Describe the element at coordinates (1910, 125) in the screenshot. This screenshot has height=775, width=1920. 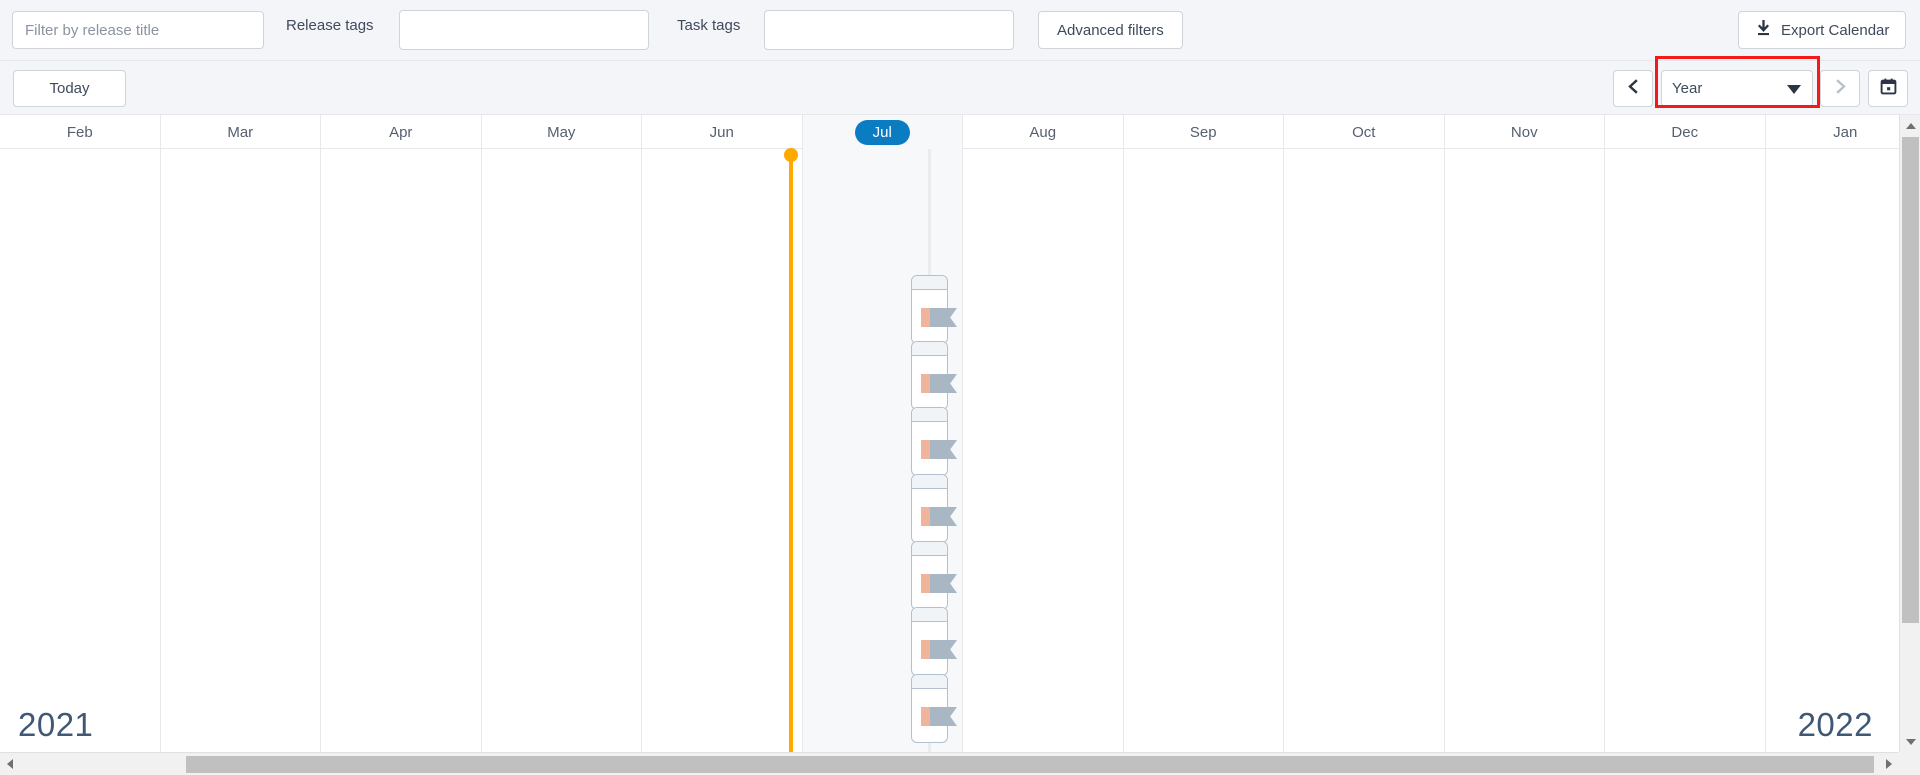
I see `triangle-up-icon` at that location.